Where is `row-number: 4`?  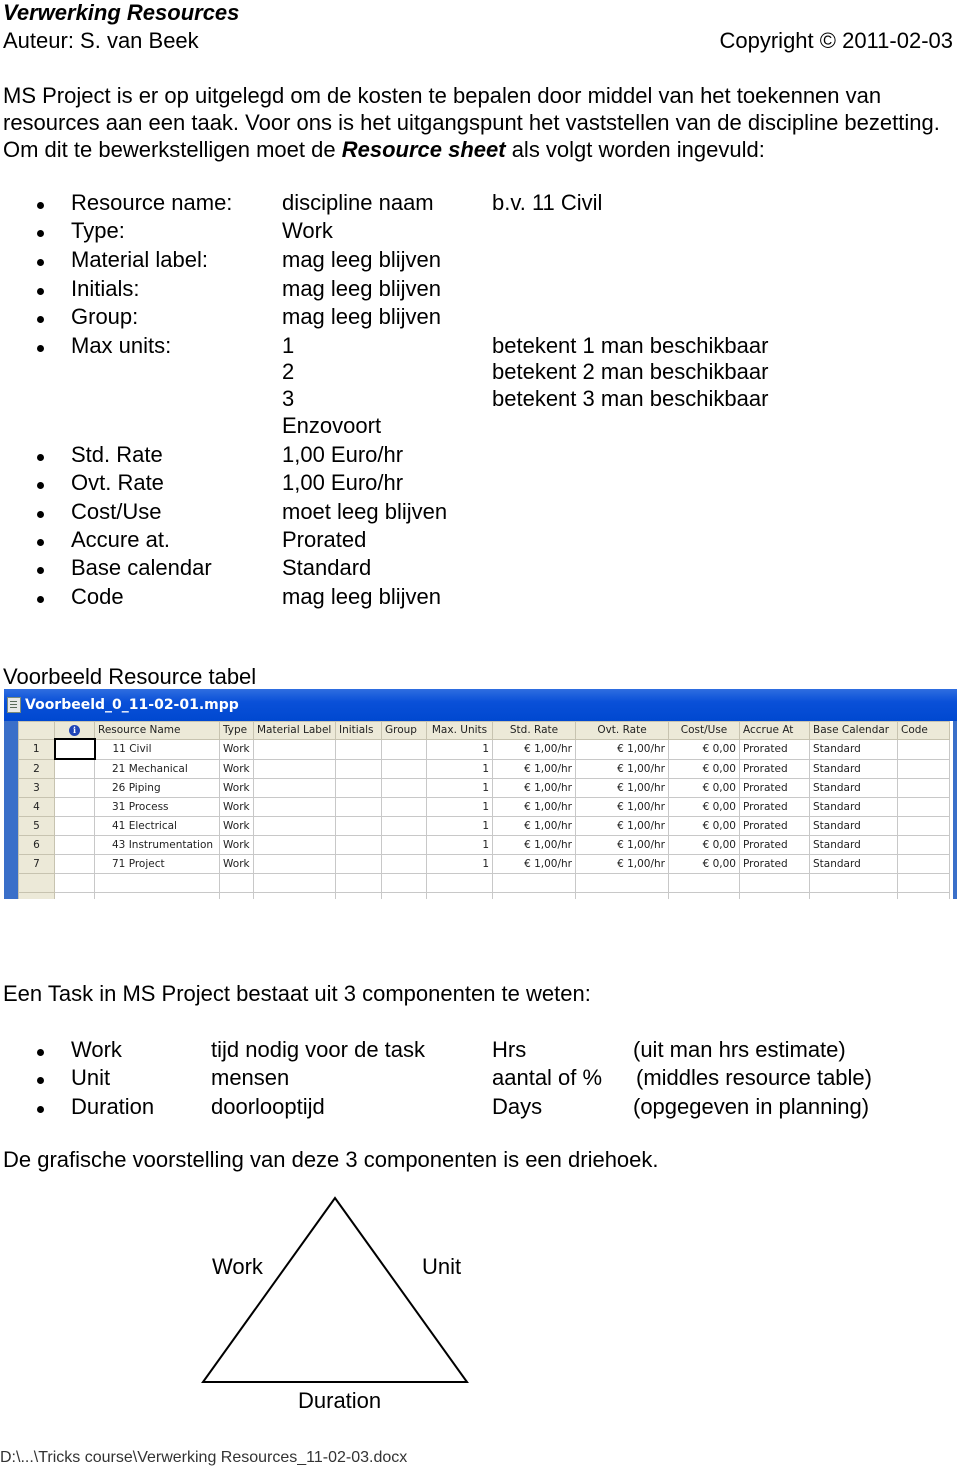
row-number: 4 is located at coordinates (36, 807).